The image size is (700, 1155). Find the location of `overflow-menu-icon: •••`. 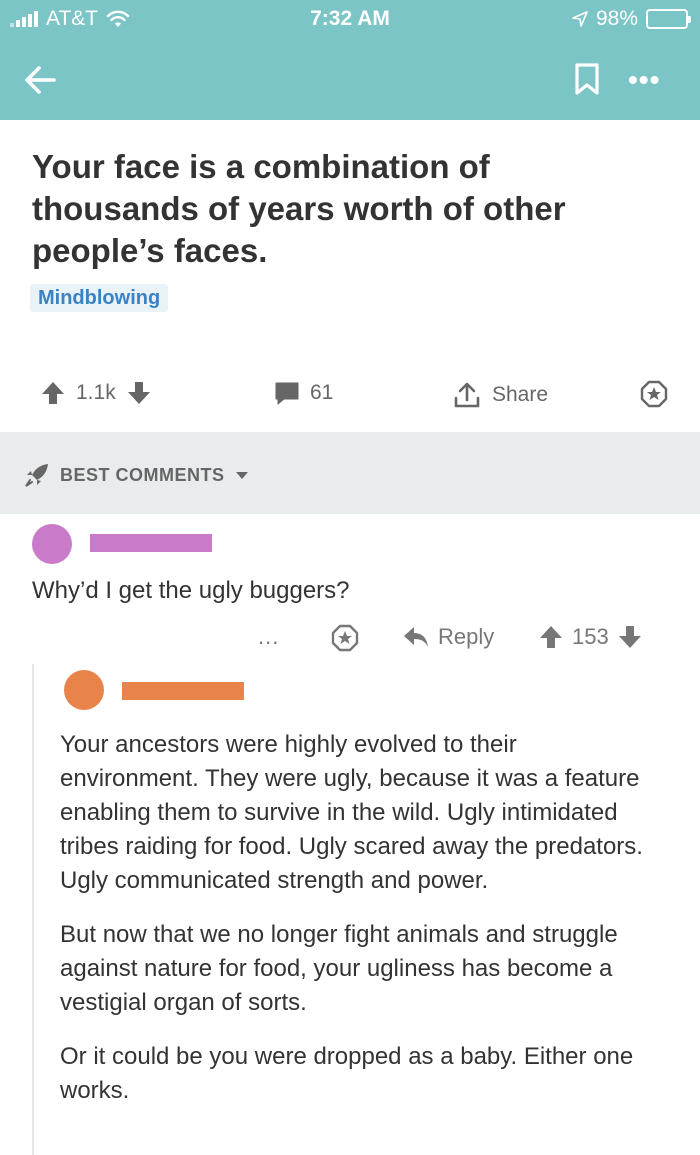

overflow-menu-icon: ••• is located at coordinates (648, 79).